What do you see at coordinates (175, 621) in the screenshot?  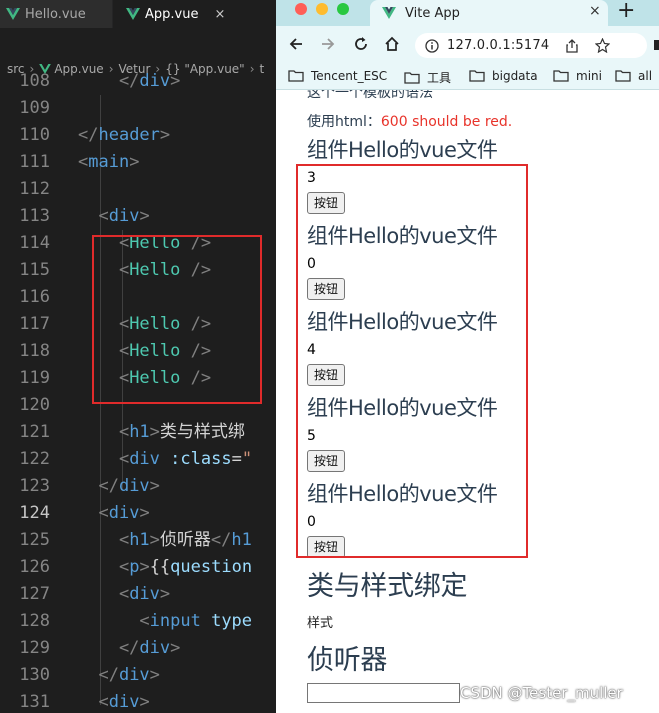 I see `code-token: input` at bounding box center [175, 621].